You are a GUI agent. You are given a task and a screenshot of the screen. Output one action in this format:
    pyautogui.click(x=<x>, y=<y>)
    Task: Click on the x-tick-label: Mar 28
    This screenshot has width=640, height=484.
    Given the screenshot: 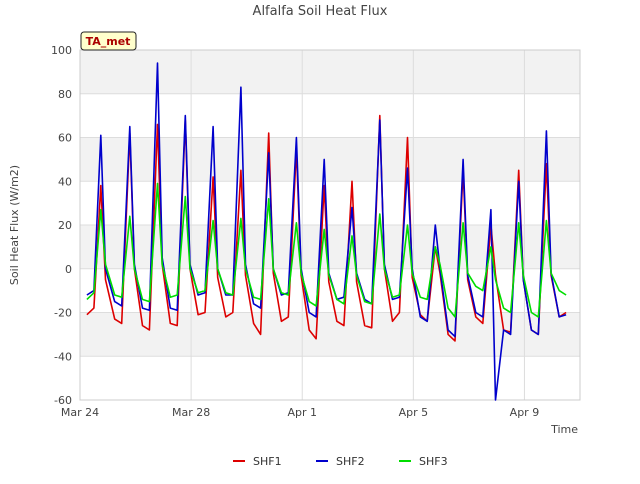 What is the action you would take?
    pyautogui.click(x=191, y=412)
    